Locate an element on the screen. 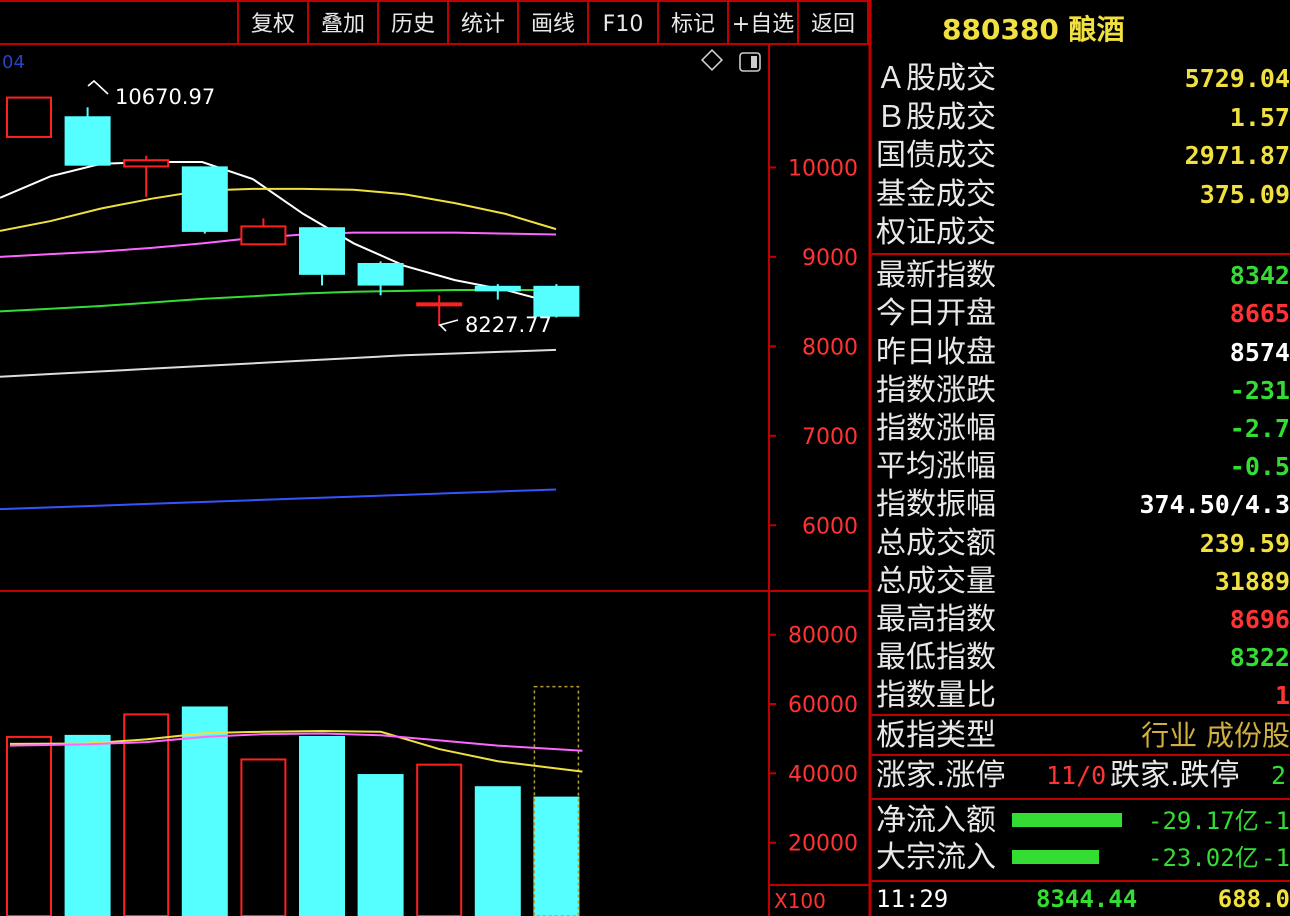  quote-row-label: 总成交额 is located at coordinates (936, 543).